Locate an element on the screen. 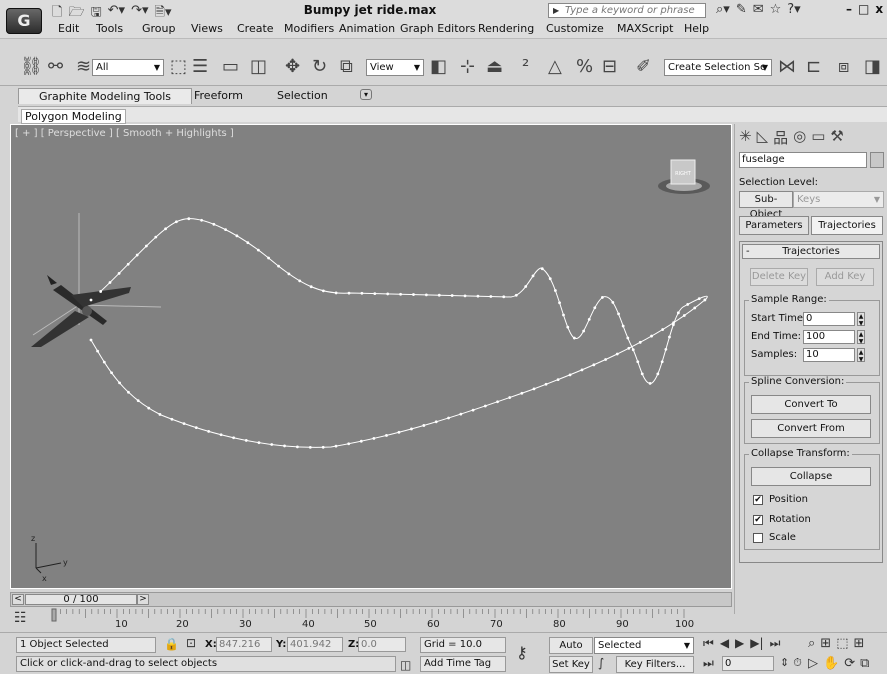 Image resolution: width=887 pixels, height=674 pixels. create-panel-icon: ✳ is located at coordinates (745, 137).